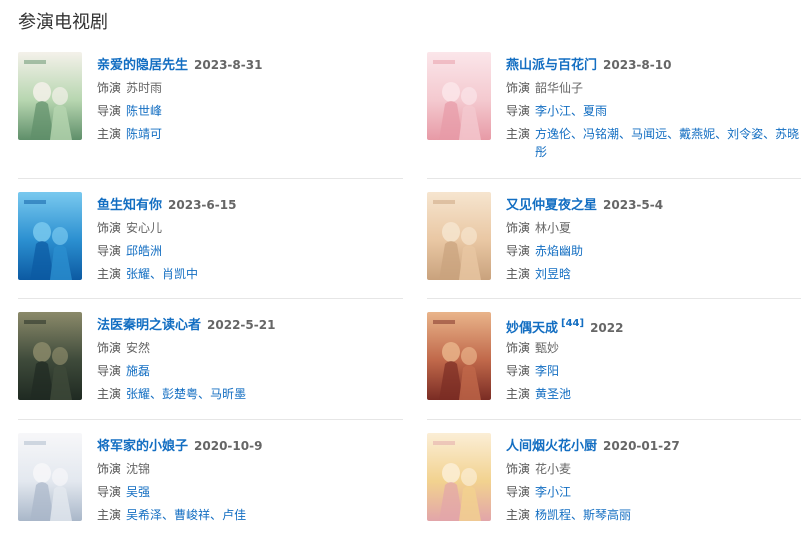  Describe the element at coordinates (138, 469) in the screenshot. I see `role-name: 沈锦` at that location.